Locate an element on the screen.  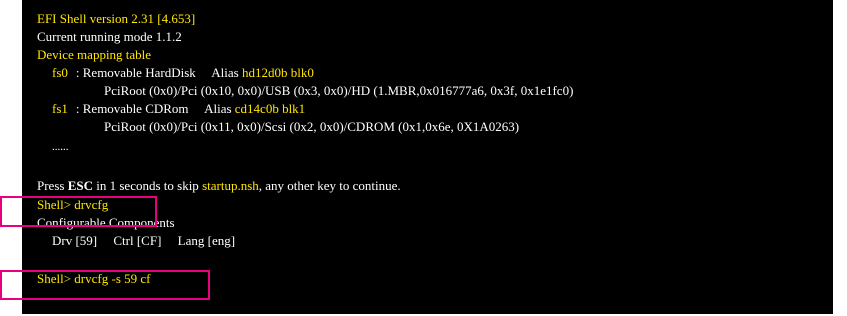
driver-component-line: Drv [59] Ctrl [CF] Lang [eng] is located at coordinates (144, 240).